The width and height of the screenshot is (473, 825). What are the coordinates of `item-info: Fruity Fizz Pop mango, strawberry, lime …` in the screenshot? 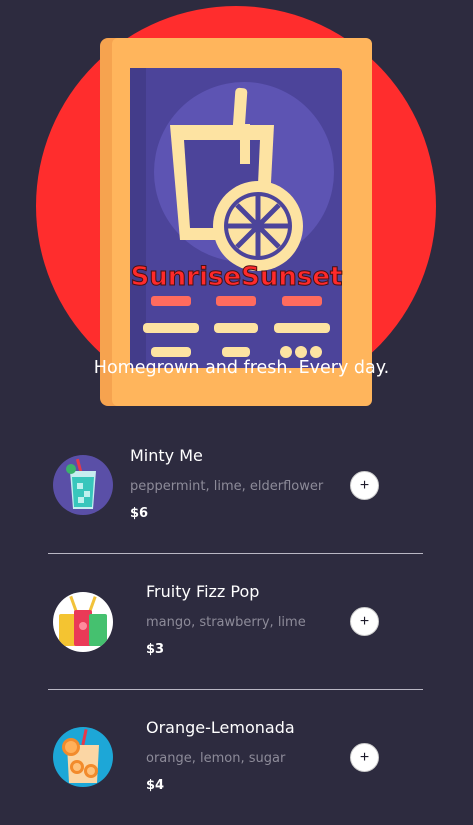 It's located at (226, 619).